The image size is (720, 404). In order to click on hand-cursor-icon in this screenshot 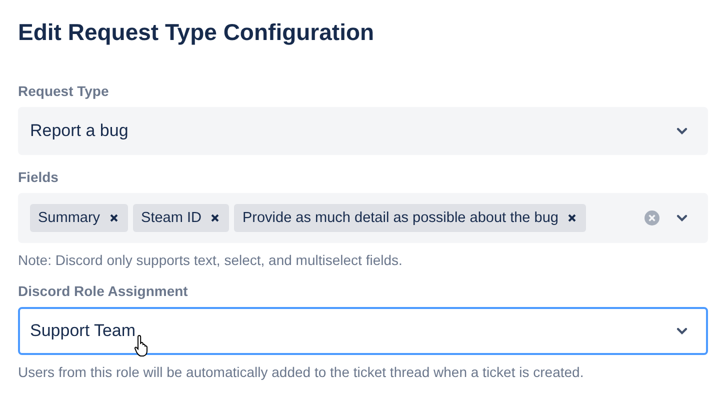, I will do `click(142, 346)`.